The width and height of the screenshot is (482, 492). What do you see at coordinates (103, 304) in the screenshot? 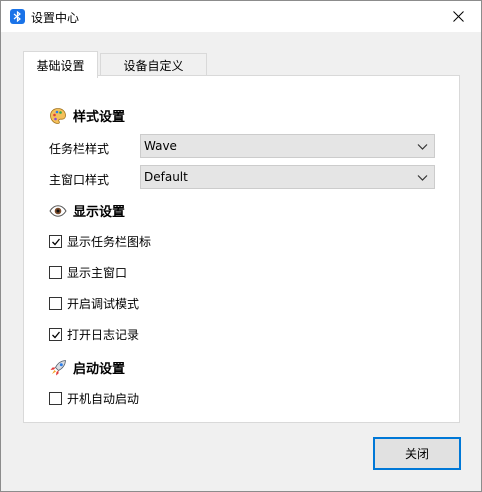
I see `option-label: 开启调试模式` at bounding box center [103, 304].